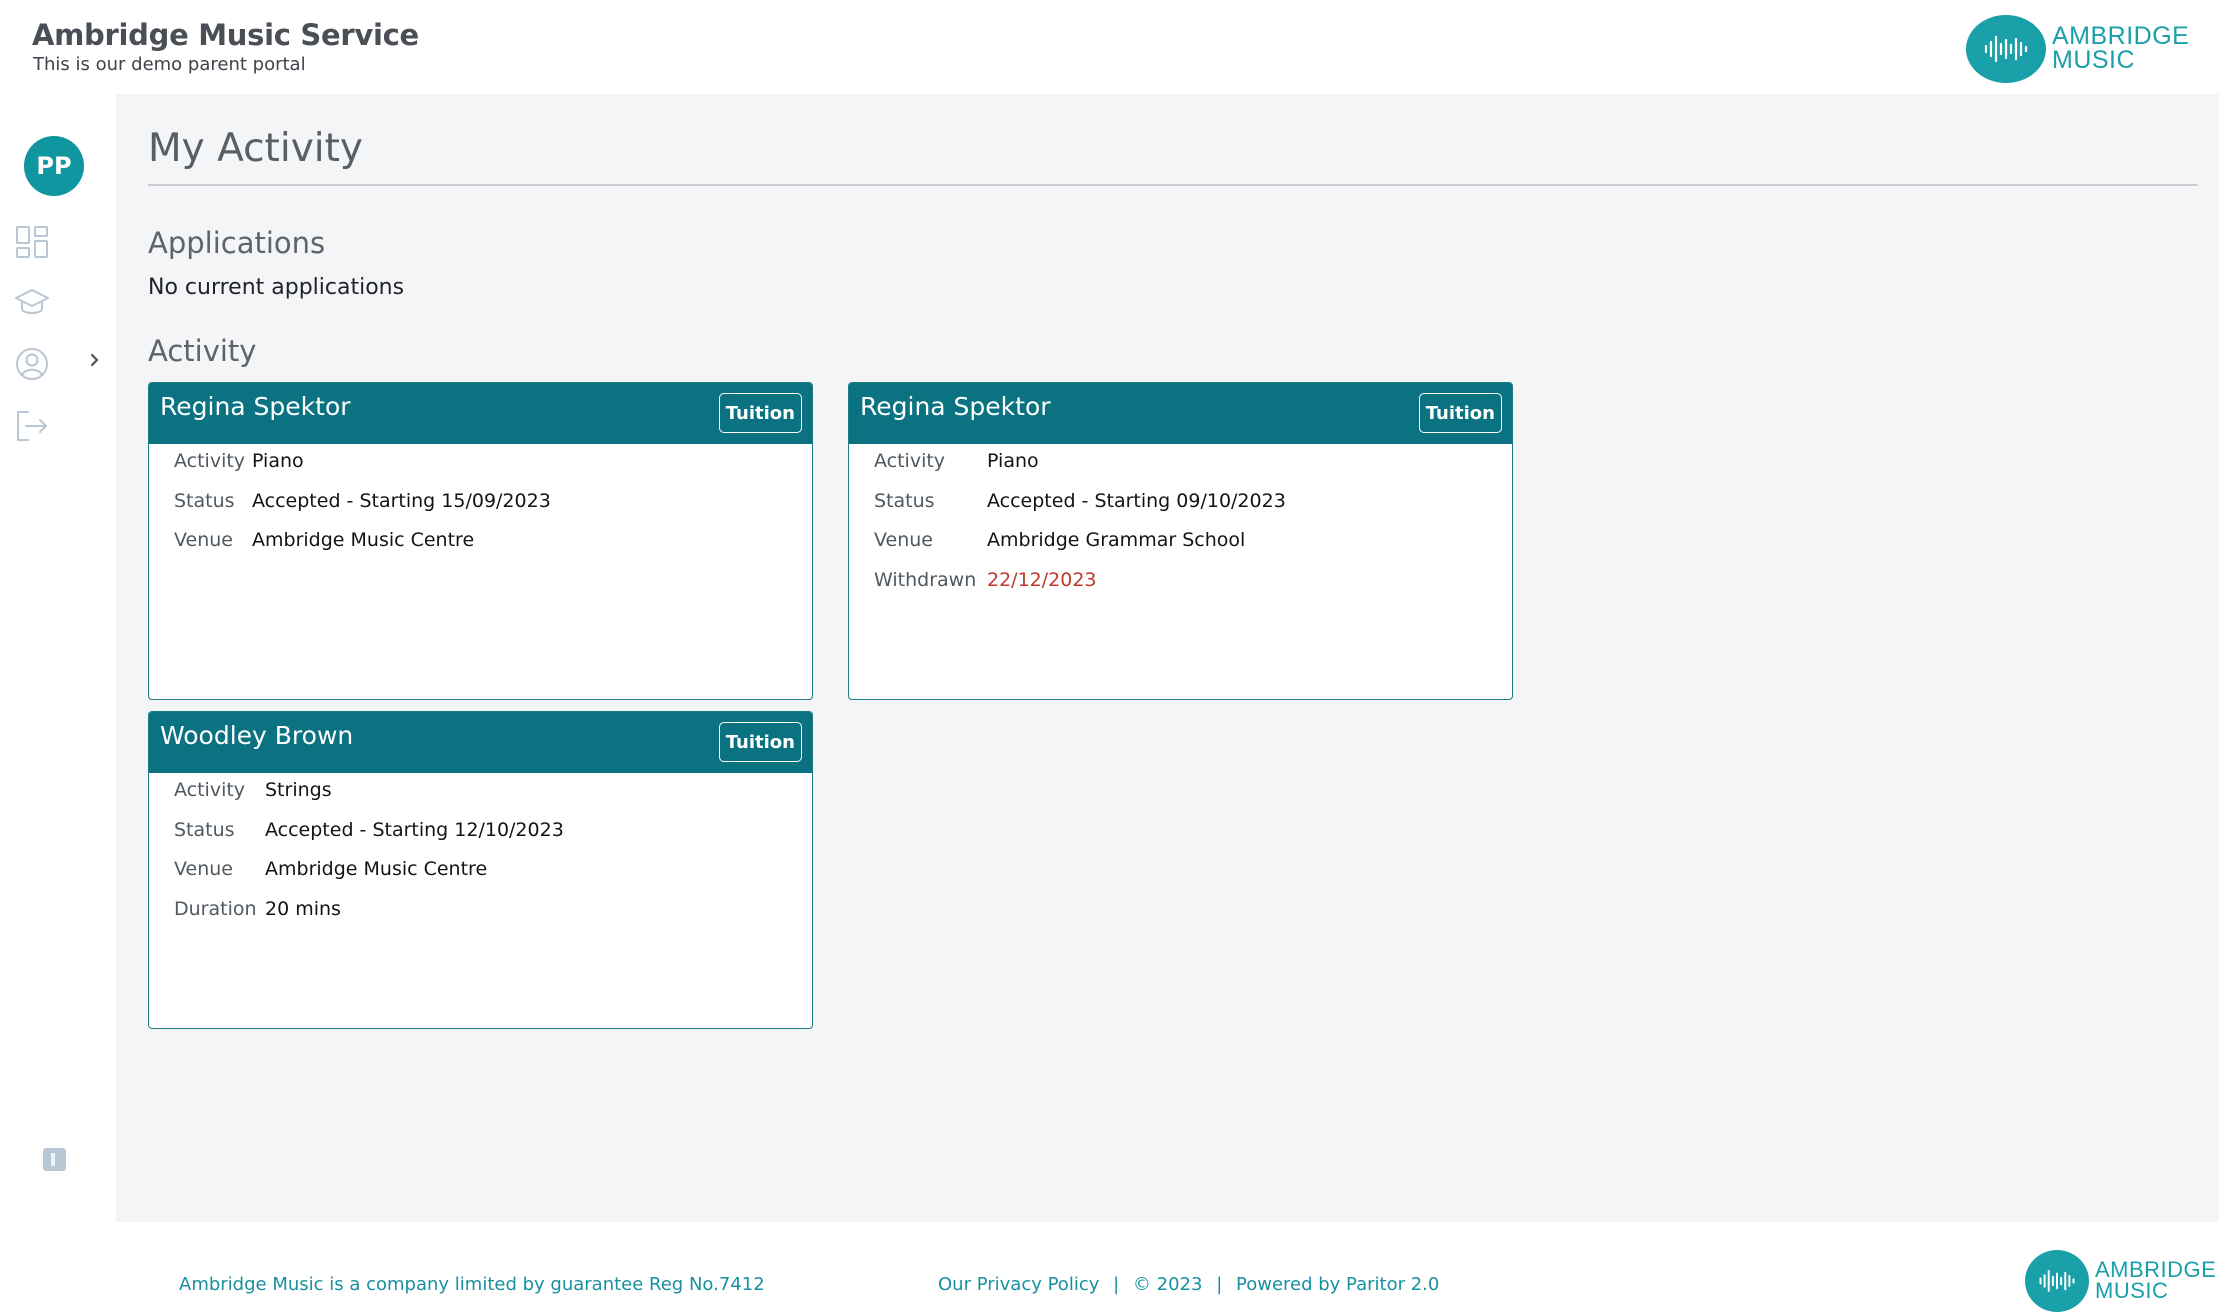 The width and height of the screenshot is (2219, 1312). I want to click on service-title: Ambridge Music Service, so click(225, 35).